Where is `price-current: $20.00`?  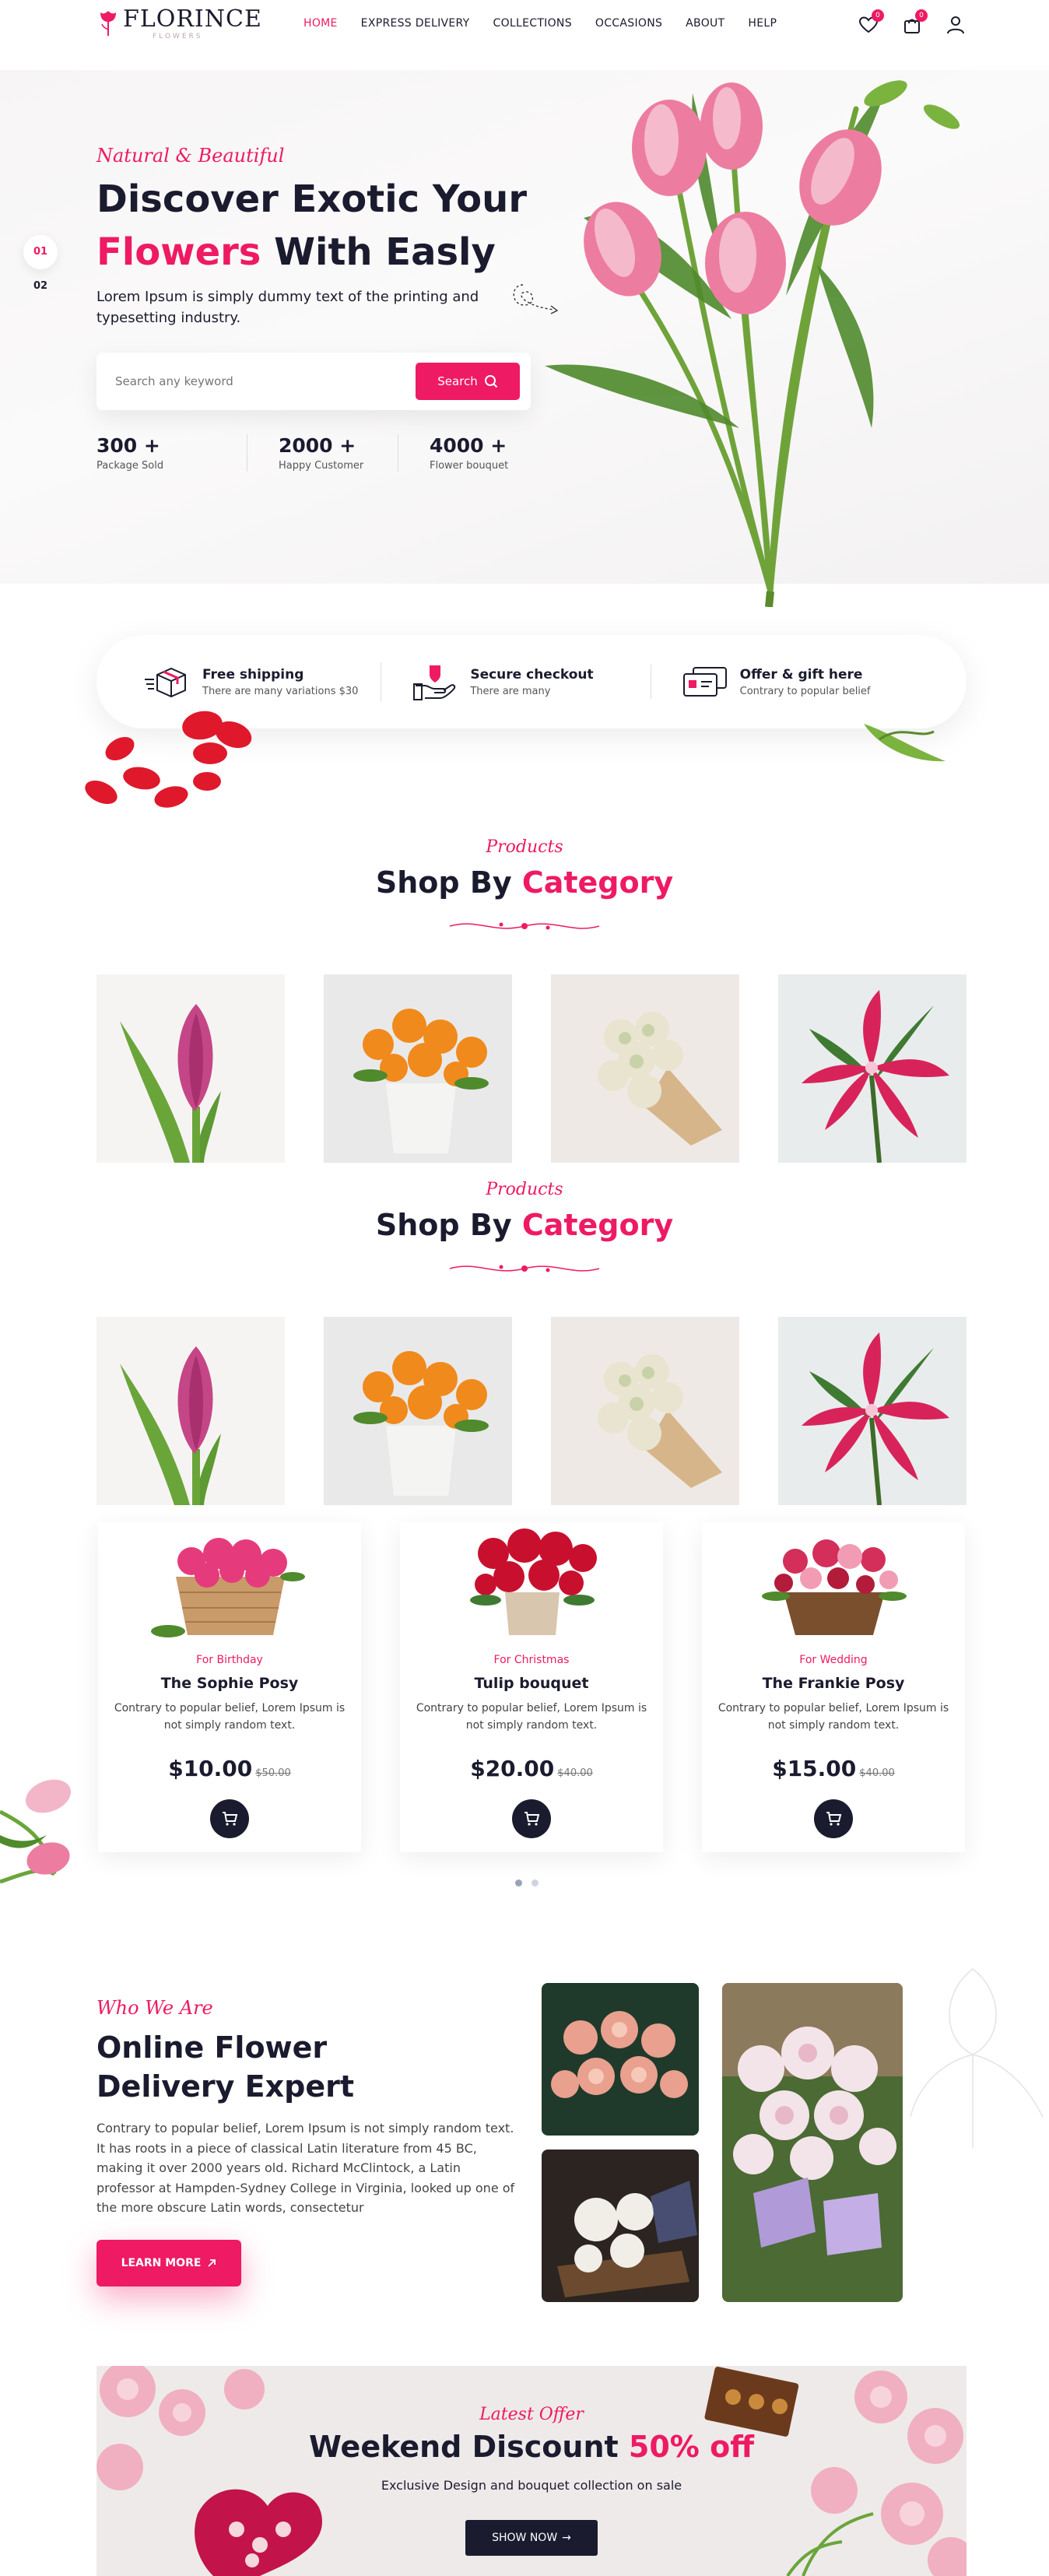 price-current: $20.00 is located at coordinates (512, 1769).